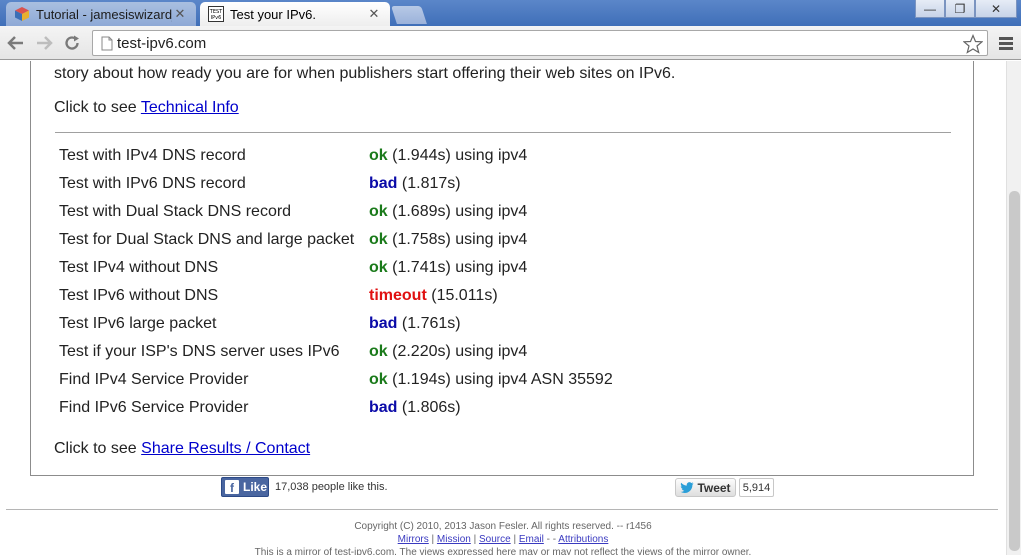 The image size is (1021, 555). I want to click on tab-title: Tutorial - jamesiswizard_1, so click(104, 14).